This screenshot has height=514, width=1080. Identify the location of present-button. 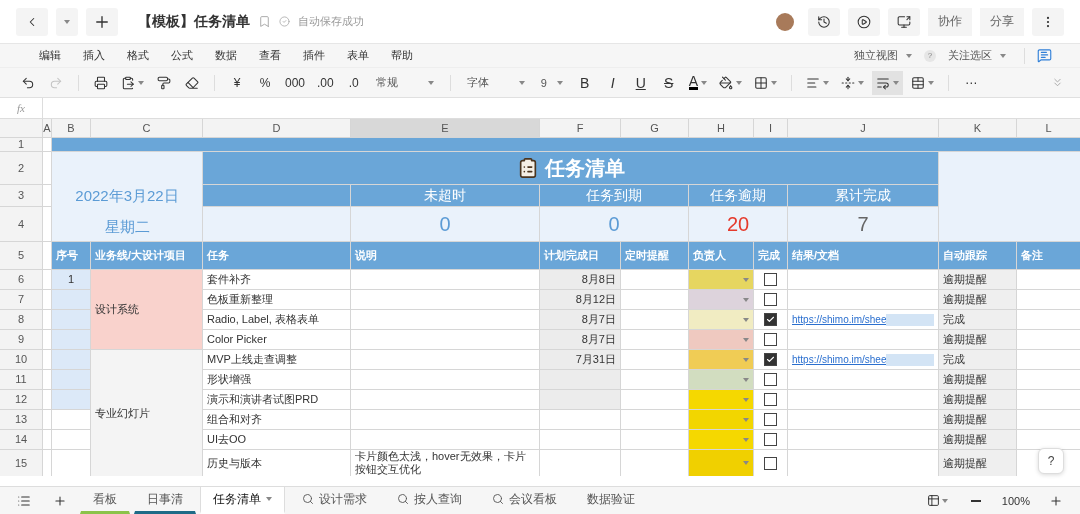
(904, 21).